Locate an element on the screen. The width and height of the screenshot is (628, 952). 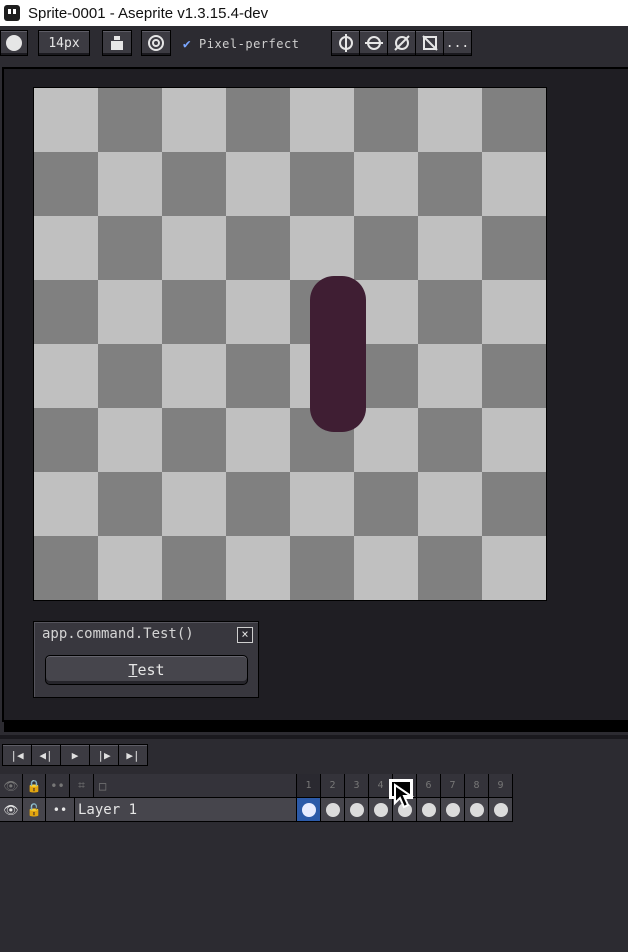
last-frame-icon: ▶| is located at coordinates (133, 755).